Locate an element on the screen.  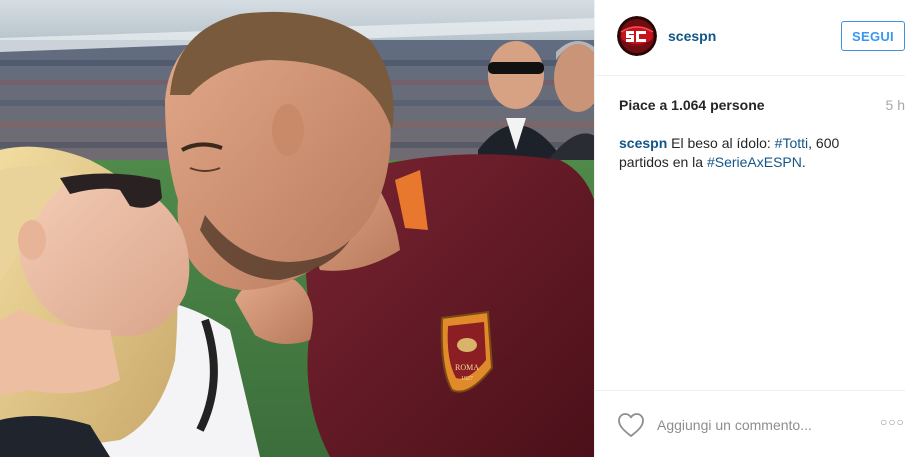
follow-button: SEGUI is located at coordinates (873, 36).